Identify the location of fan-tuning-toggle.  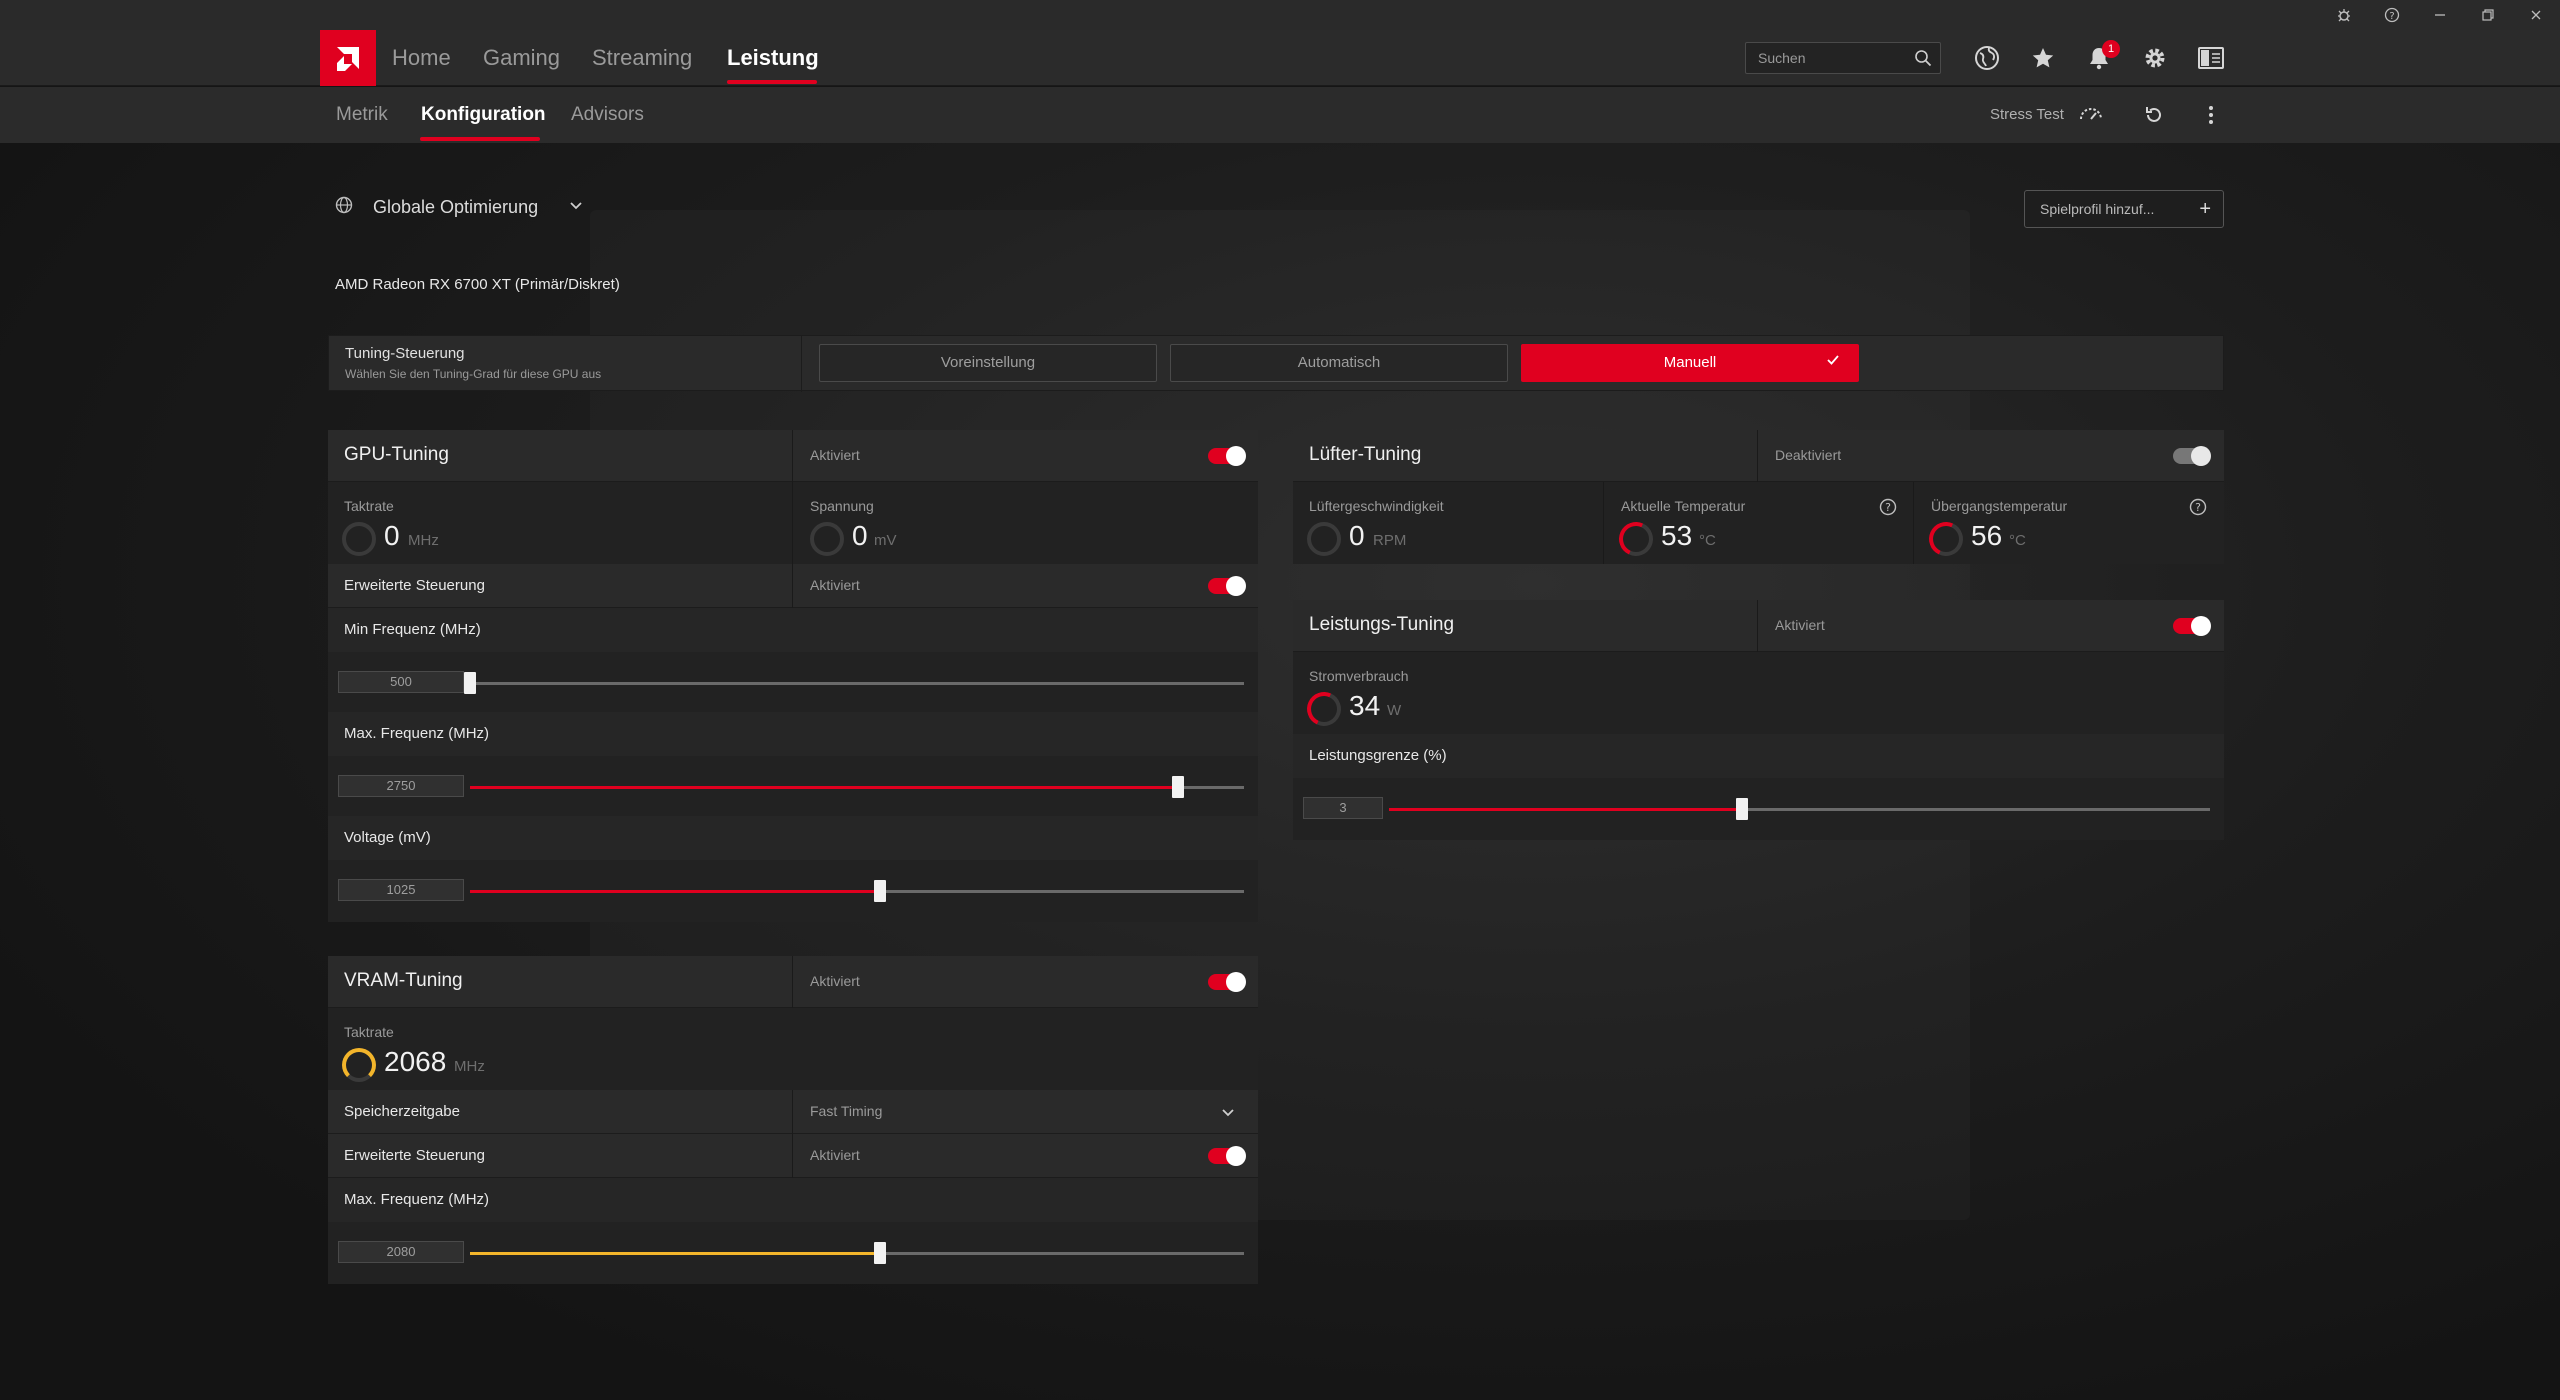
(2192, 456).